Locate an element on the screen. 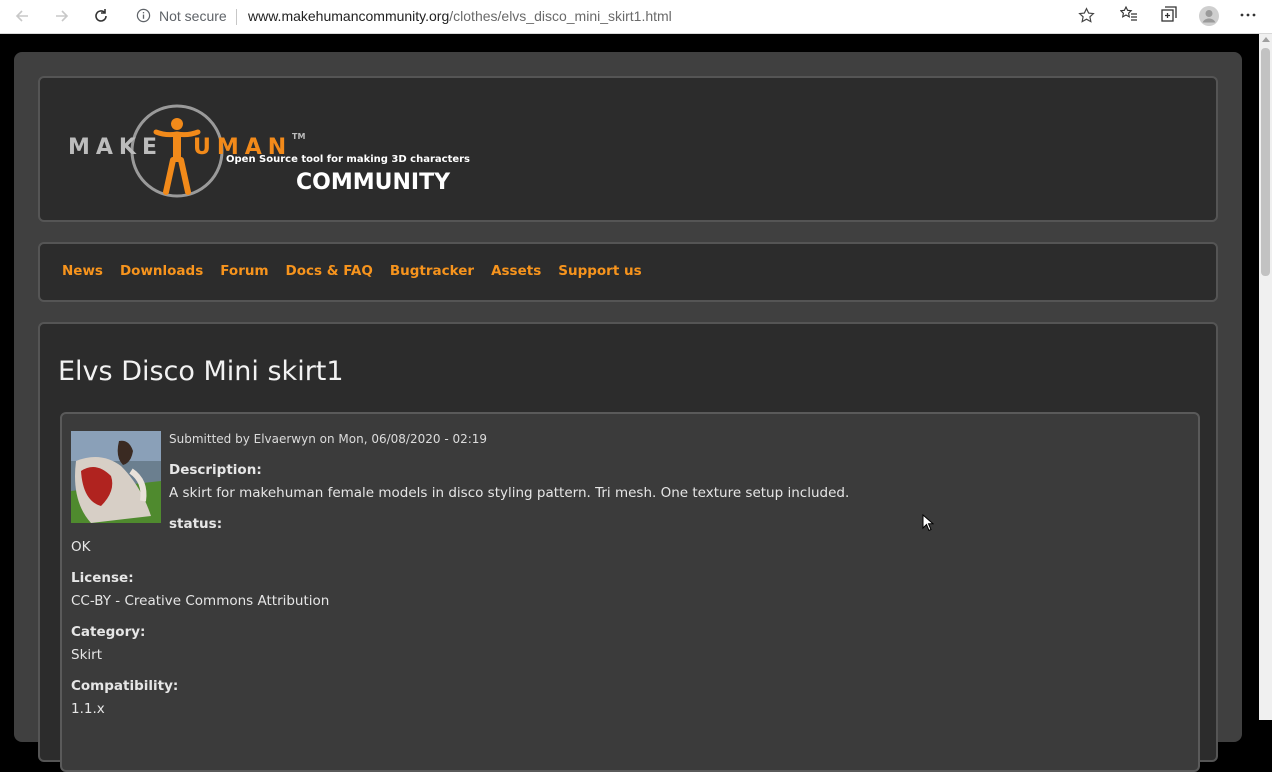  info-icon is located at coordinates (143, 15).